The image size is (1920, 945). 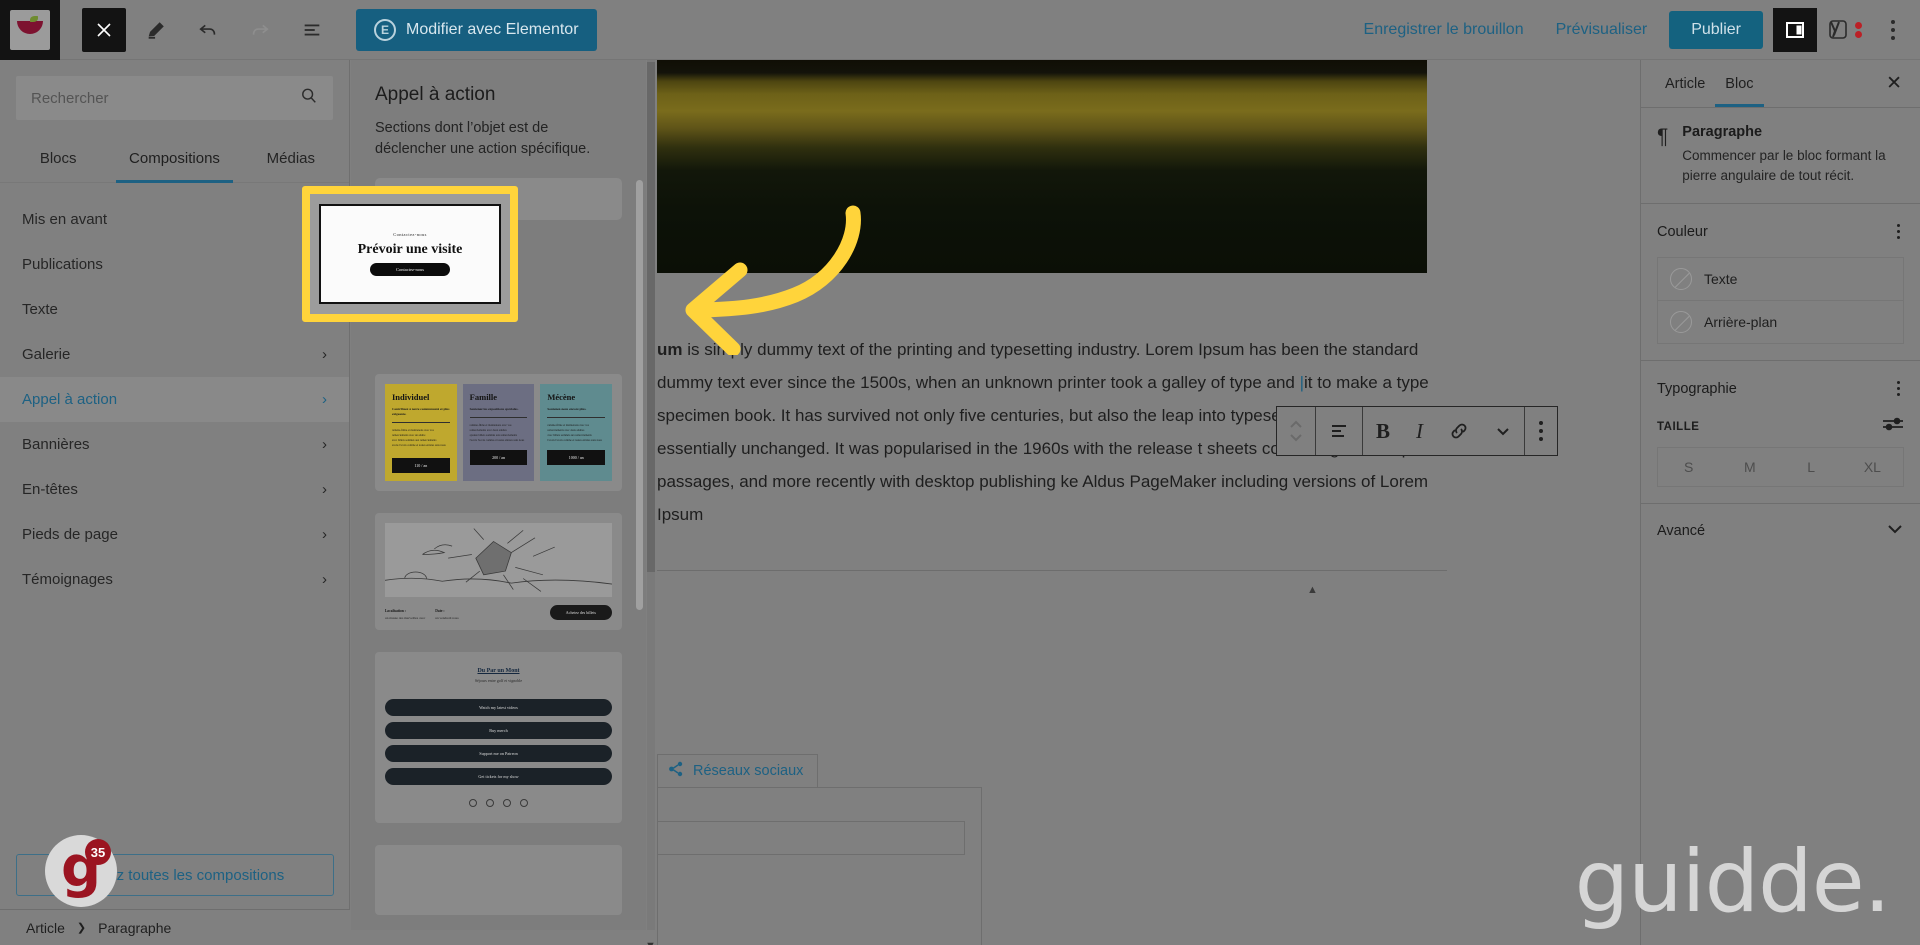 What do you see at coordinates (156, 30) in the screenshot?
I see `pencil-icon` at bounding box center [156, 30].